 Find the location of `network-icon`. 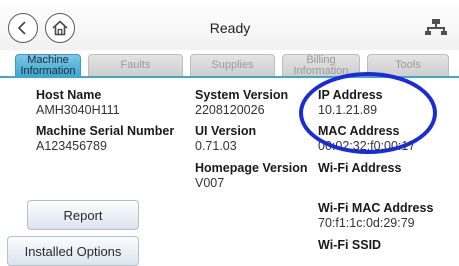

network-icon is located at coordinates (436, 27).